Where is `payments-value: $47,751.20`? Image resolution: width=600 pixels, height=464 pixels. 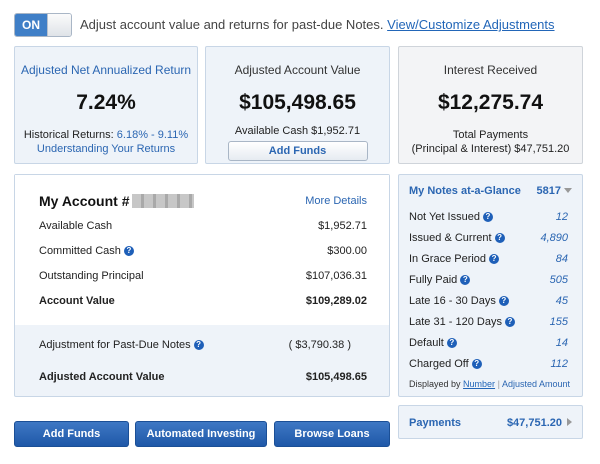
payments-value: $47,751.20 is located at coordinates (534, 423).